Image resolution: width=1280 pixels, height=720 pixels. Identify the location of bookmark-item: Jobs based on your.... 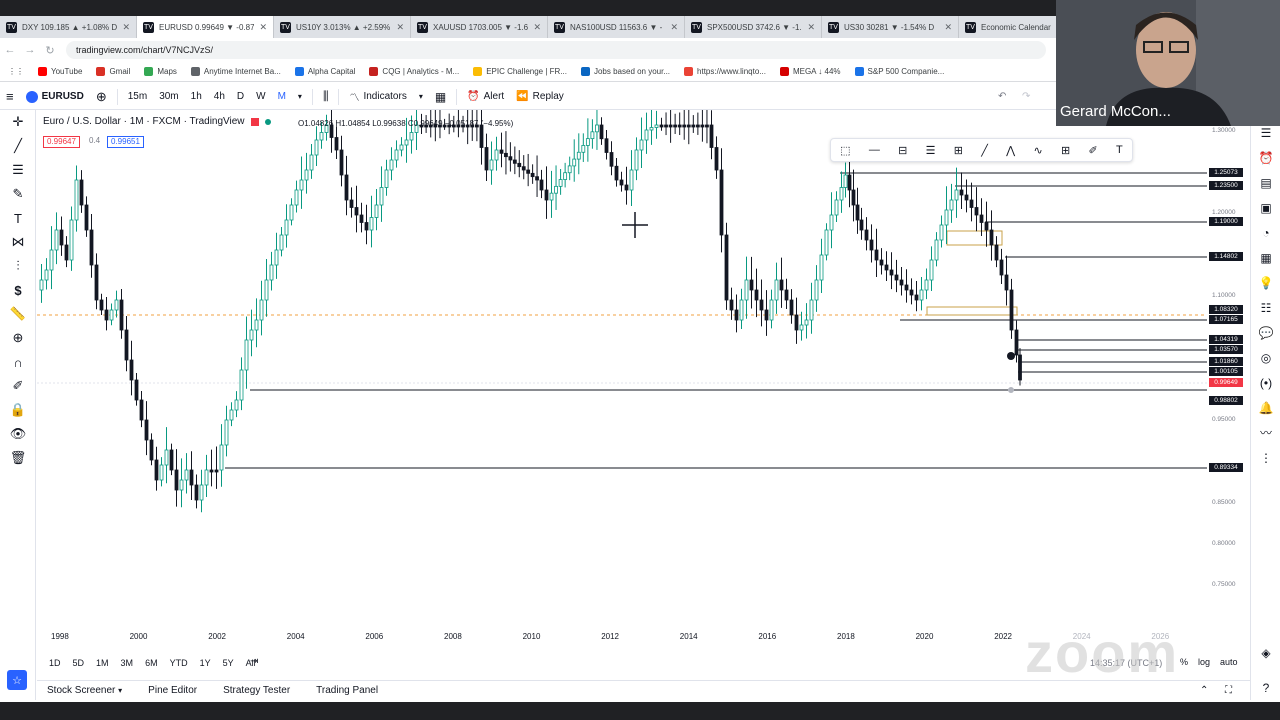
(625, 71).